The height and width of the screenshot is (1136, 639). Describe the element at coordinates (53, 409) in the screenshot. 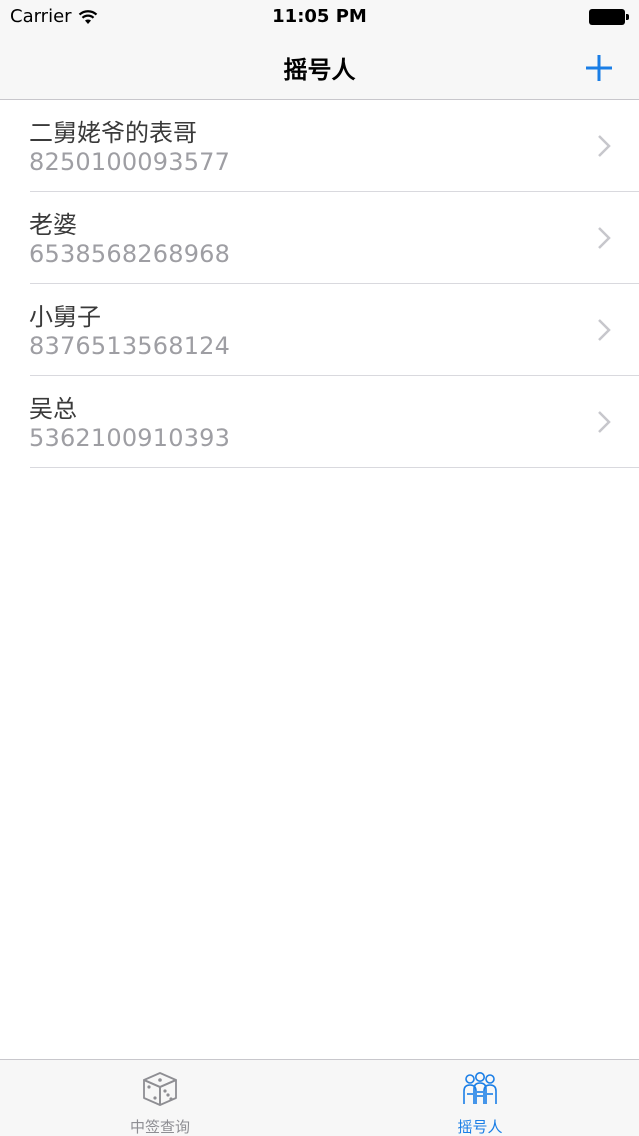

I see `person-name: 吴总` at that location.